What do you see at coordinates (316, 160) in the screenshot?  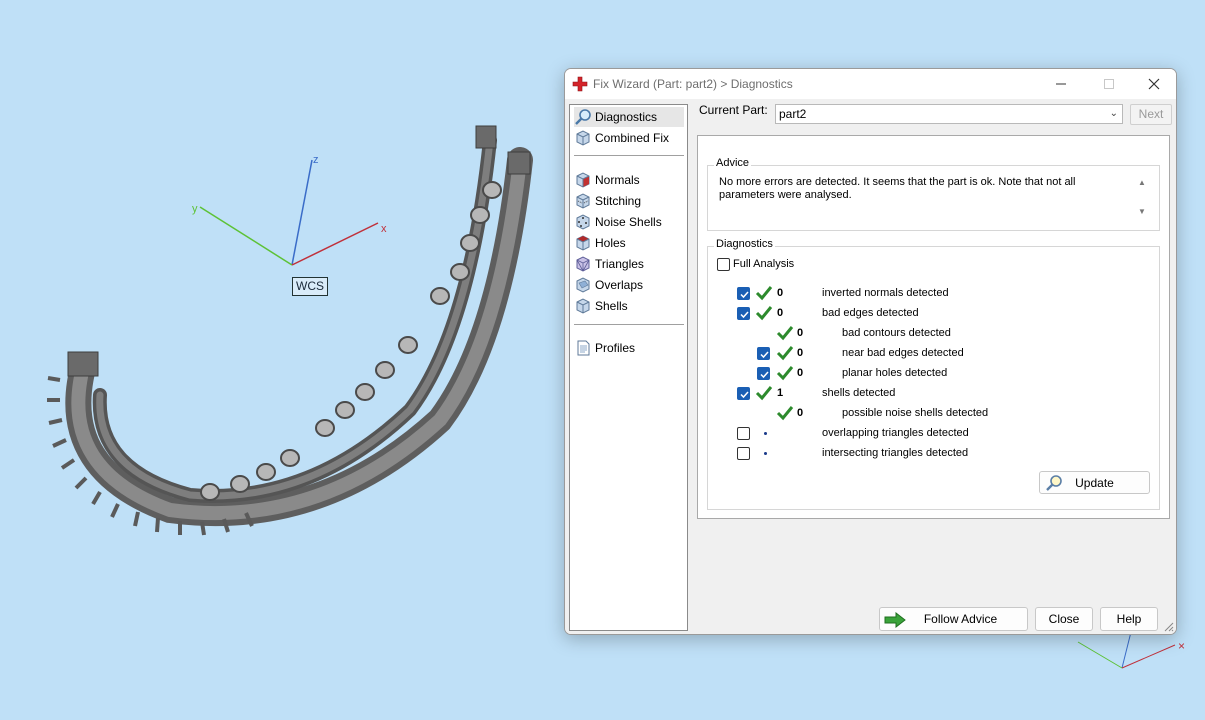 I see `z-axis-label: z` at bounding box center [316, 160].